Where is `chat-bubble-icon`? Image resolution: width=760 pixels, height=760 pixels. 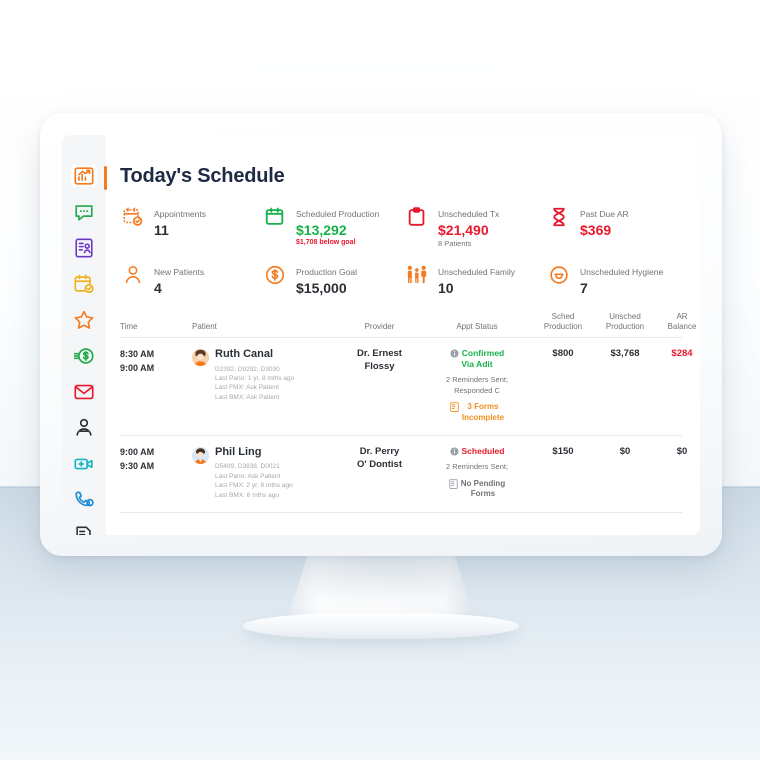
chat-bubble-icon is located at coordinates (84, 213).